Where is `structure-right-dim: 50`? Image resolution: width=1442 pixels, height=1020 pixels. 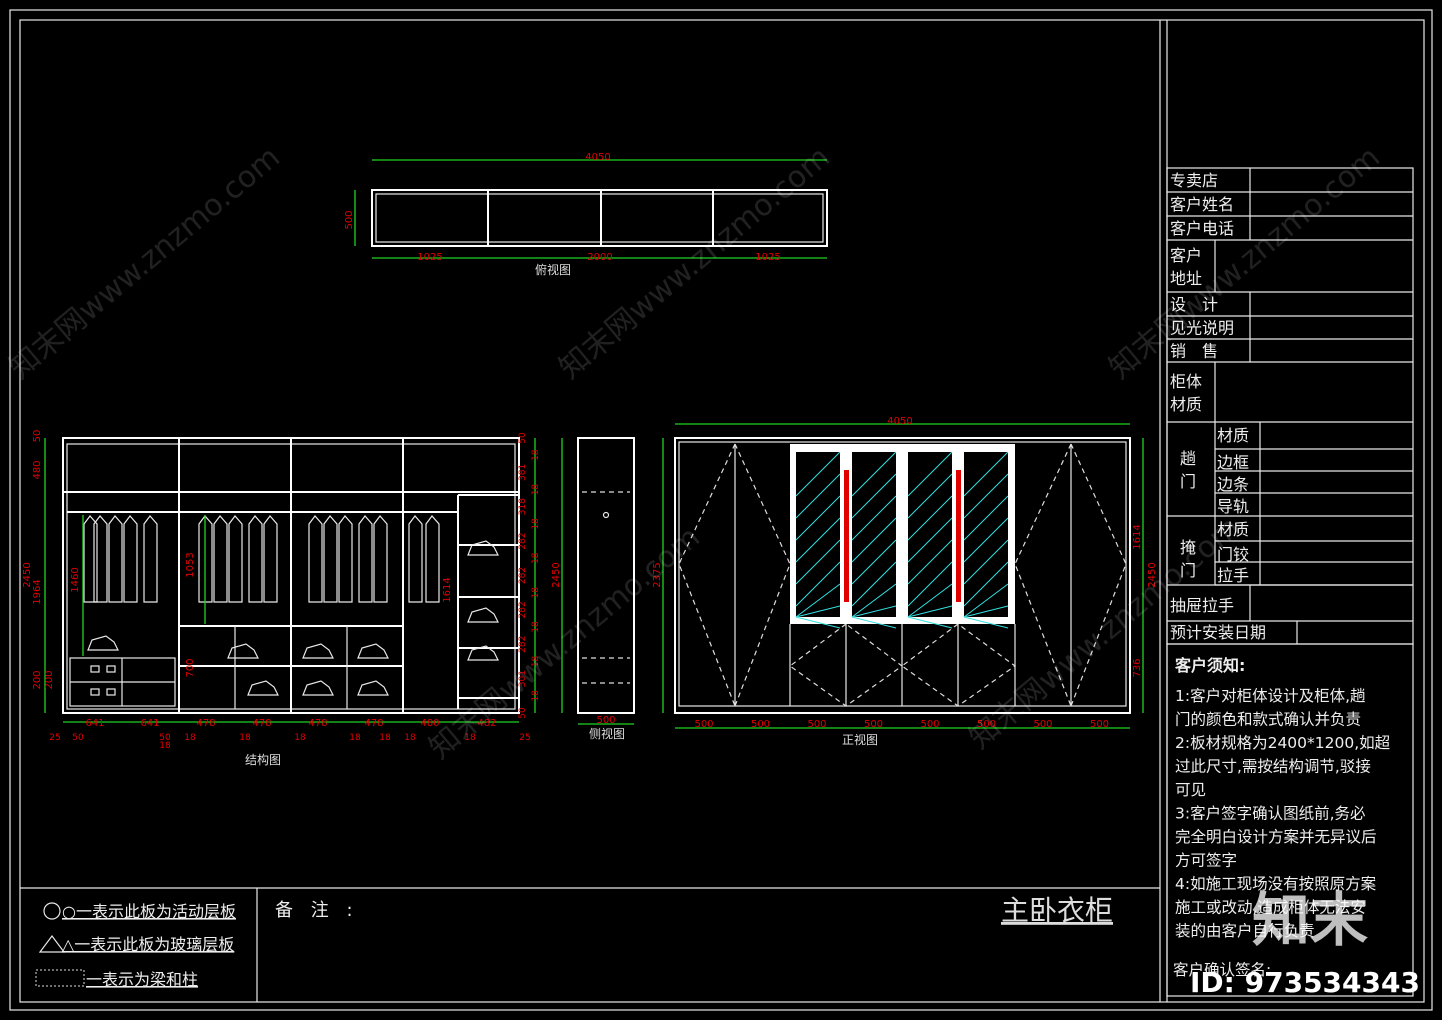
structure-right-dim: 50 is located at coordinates (523, 713).